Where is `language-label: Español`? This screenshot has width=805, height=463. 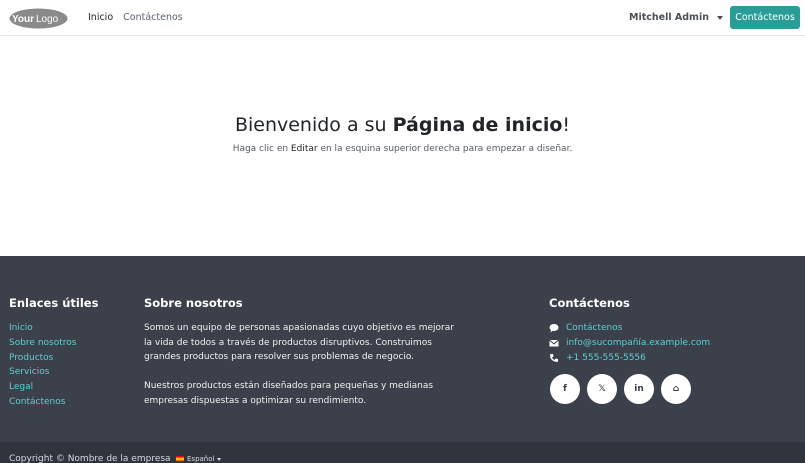
language-label: Español is located at coordinates (201, 459).